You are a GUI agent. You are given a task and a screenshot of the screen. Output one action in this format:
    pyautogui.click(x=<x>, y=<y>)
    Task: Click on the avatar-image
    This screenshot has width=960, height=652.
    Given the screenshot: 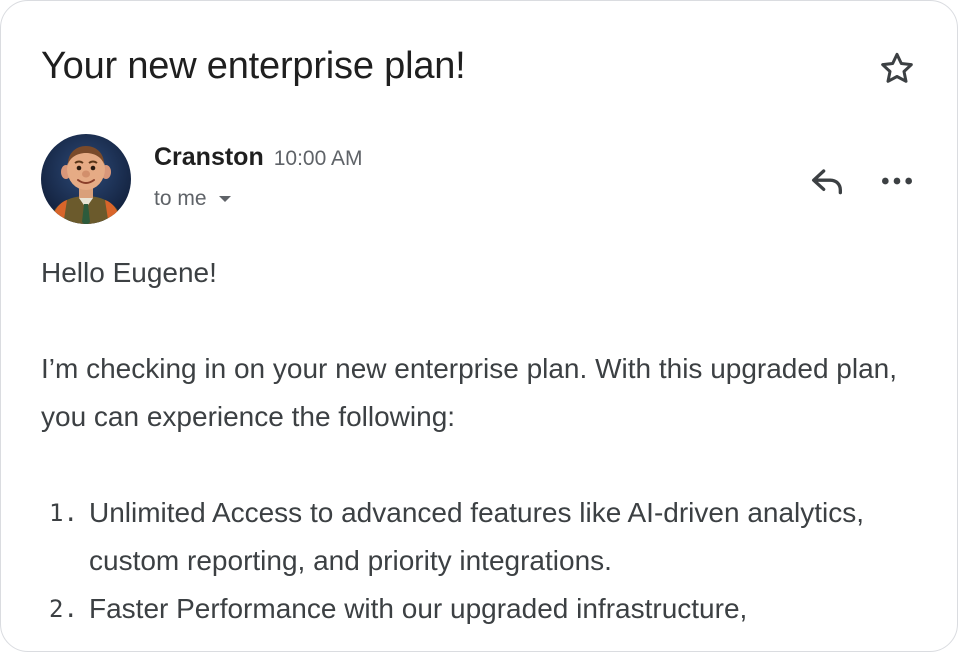 What is the action you would take?
    pyautogui.click(x=86, y=179)
    